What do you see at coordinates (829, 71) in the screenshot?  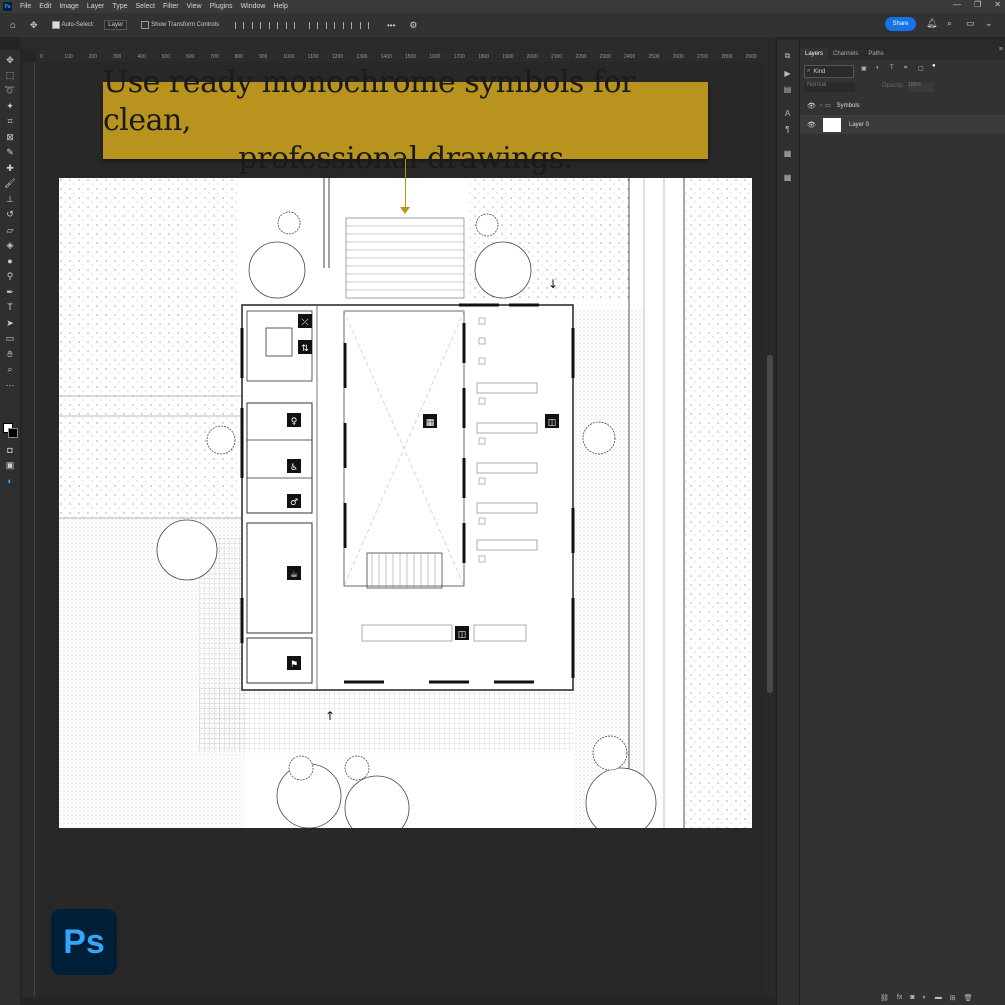 I see `layer-filter-dropdown: ⌕ Kind` at bounding box center [829, 71].